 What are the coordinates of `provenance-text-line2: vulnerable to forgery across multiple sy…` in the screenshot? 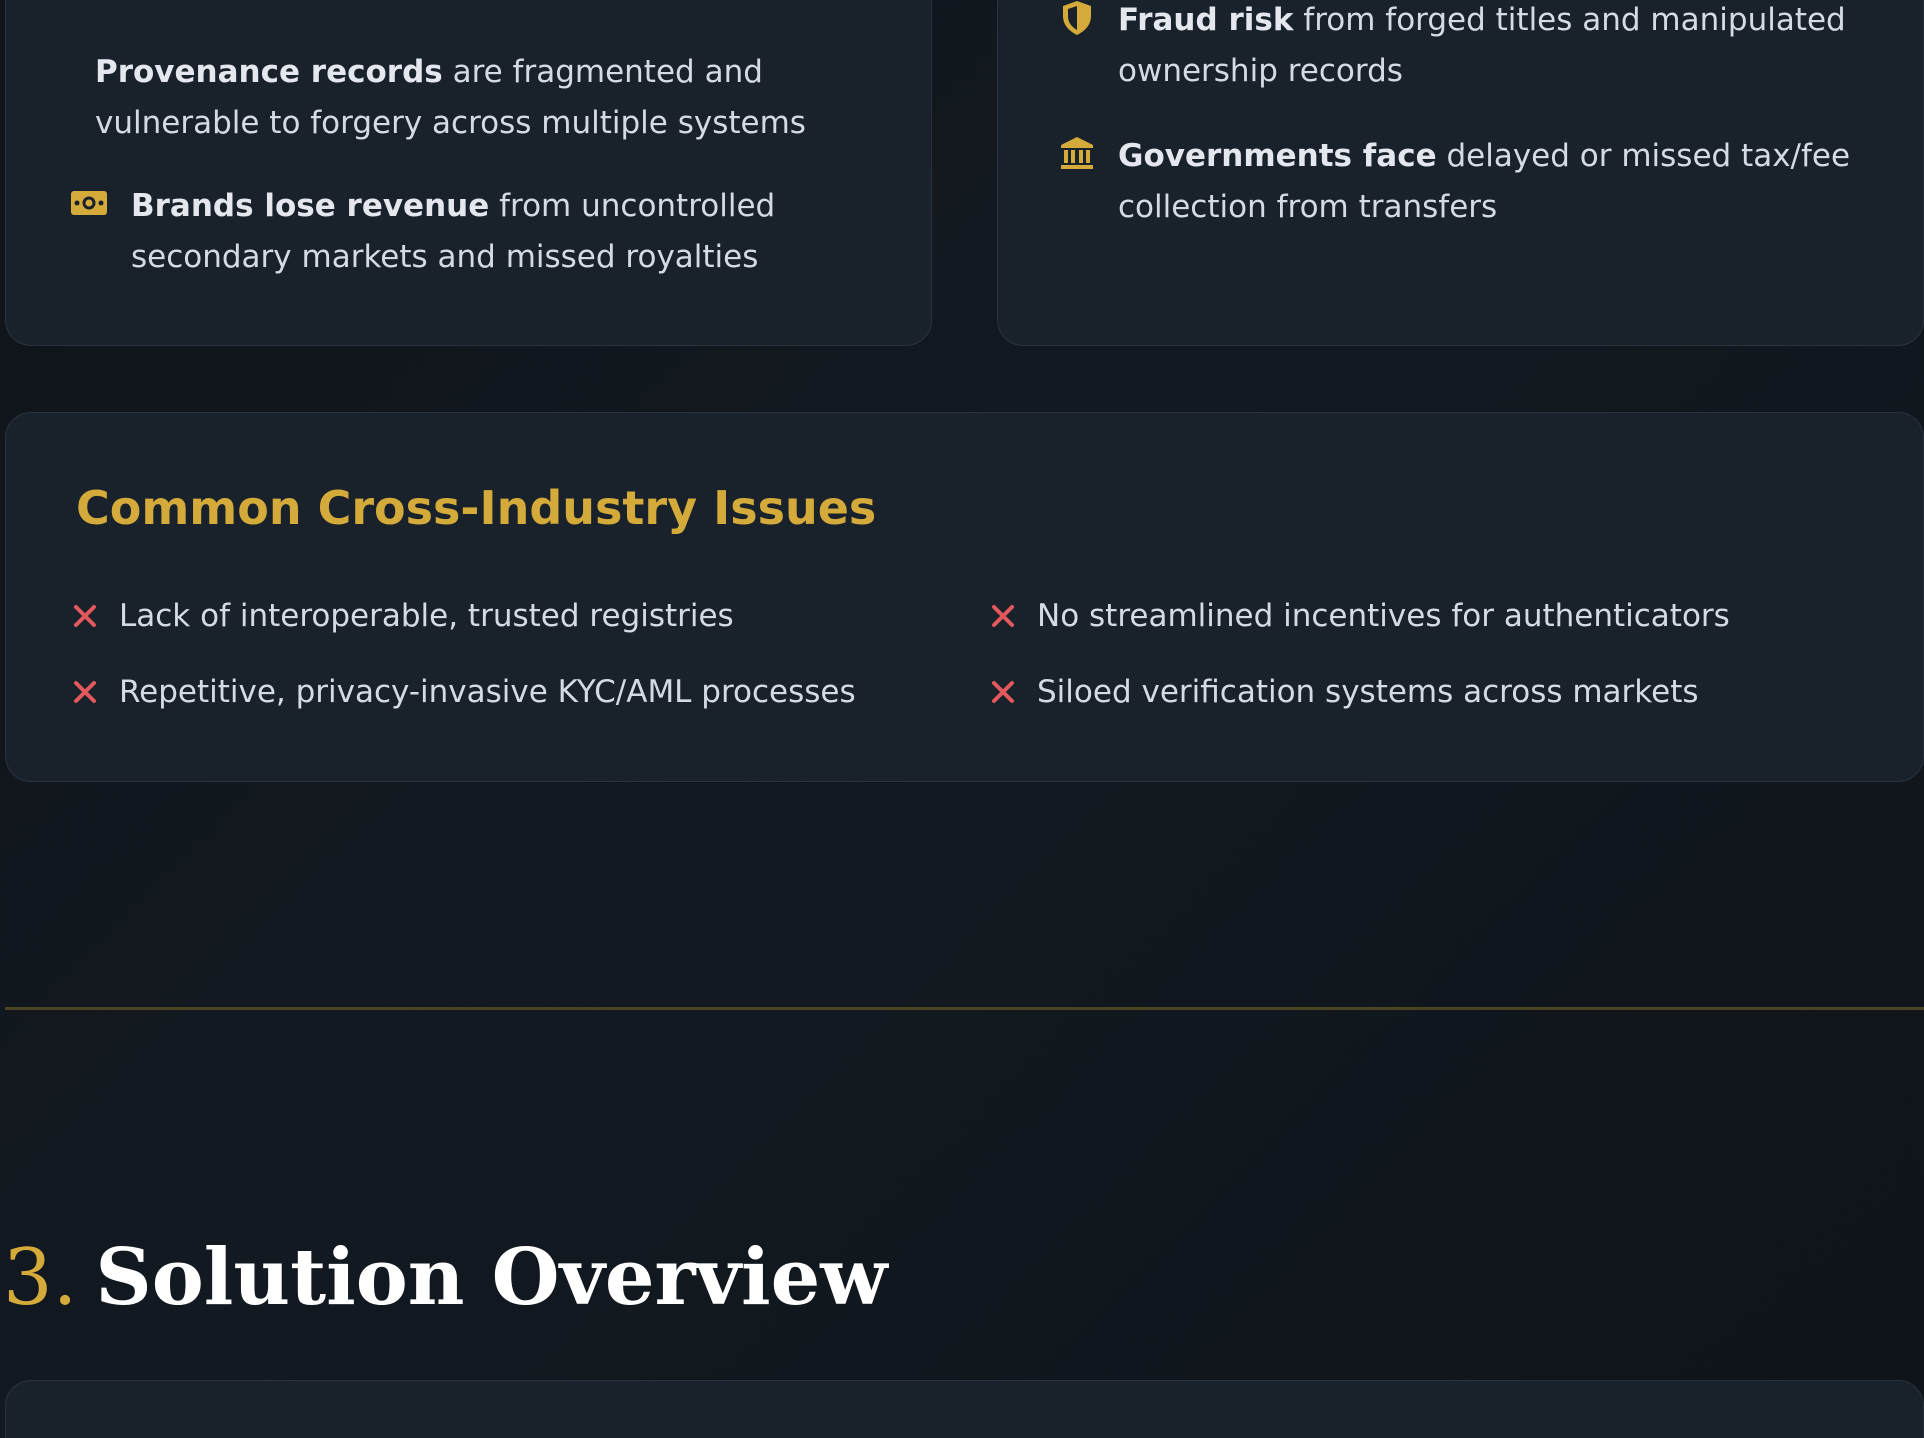 It's located at (450, 123).